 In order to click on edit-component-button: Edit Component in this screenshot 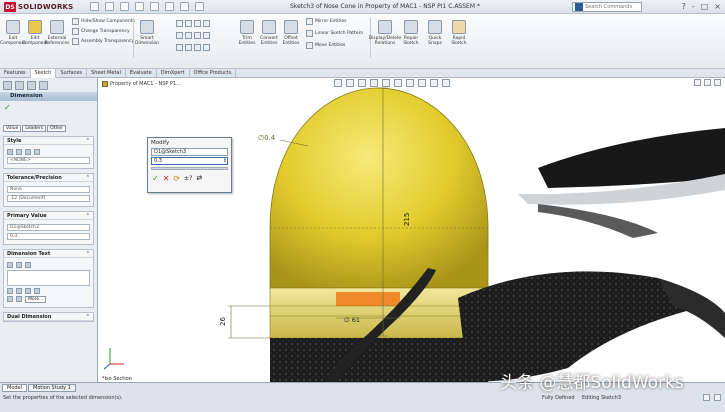, I will do `click(35, 33)`.